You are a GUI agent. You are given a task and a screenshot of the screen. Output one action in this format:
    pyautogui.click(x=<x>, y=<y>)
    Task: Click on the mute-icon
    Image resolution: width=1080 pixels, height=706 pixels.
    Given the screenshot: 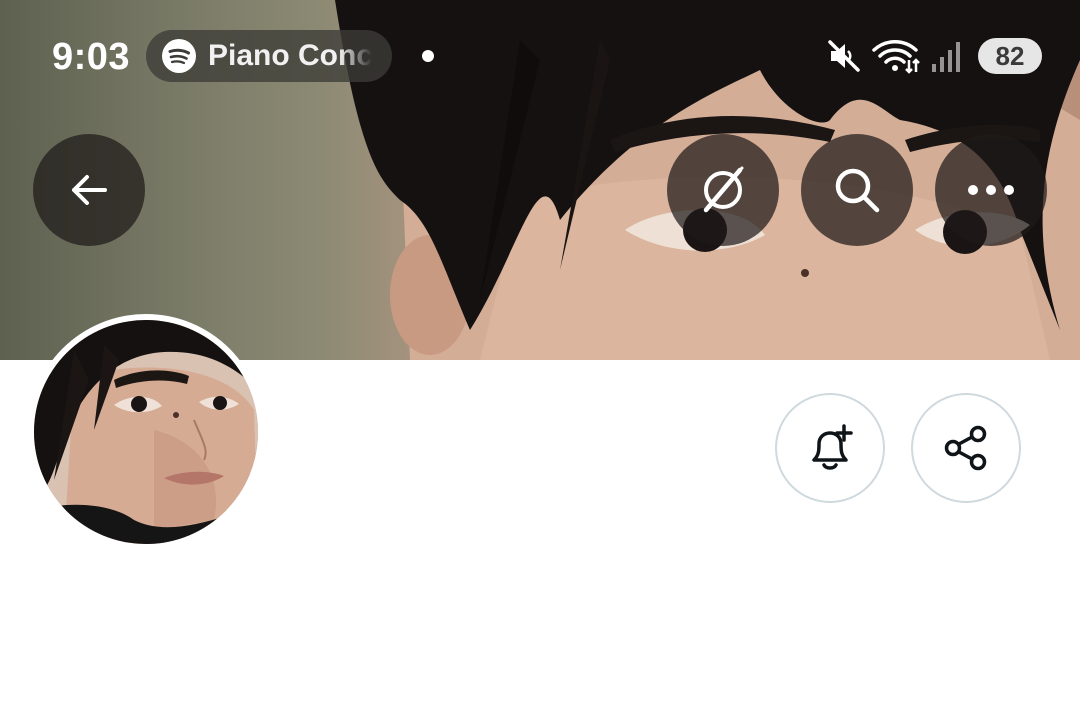 What is the action you would take?
    pyautogui.click(x=844, y=56)
    